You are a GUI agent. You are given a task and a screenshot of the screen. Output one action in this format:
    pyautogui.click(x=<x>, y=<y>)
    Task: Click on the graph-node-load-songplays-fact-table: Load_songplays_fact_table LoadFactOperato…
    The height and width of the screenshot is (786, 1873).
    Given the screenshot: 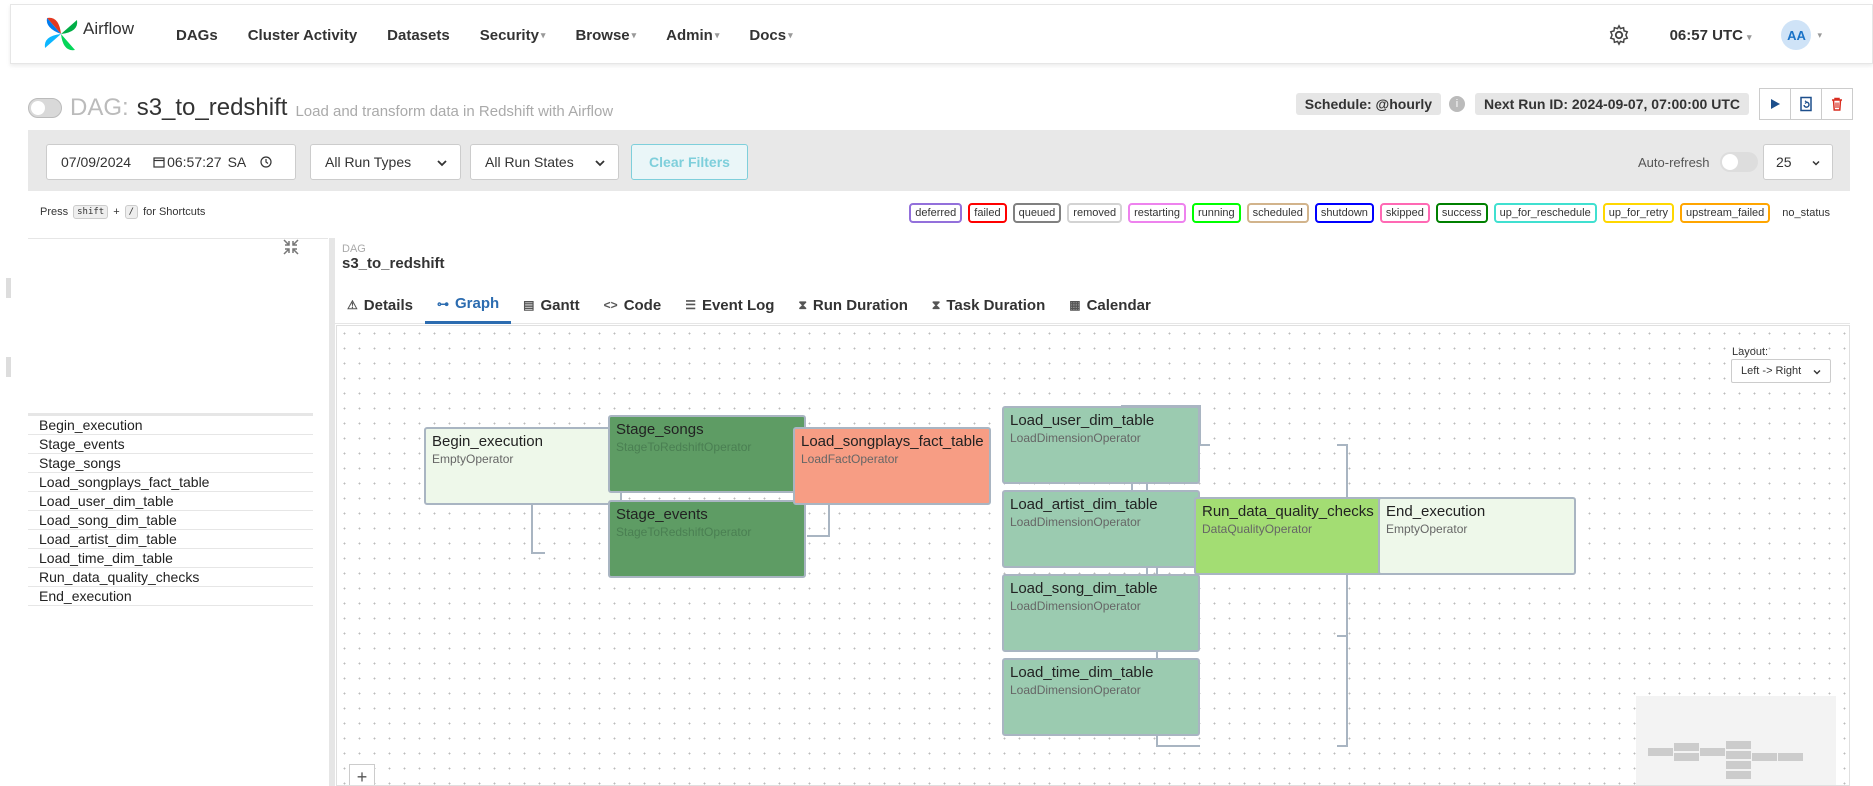 What is the action you would take?
    pyautogui.click(x=892, y=466)
    